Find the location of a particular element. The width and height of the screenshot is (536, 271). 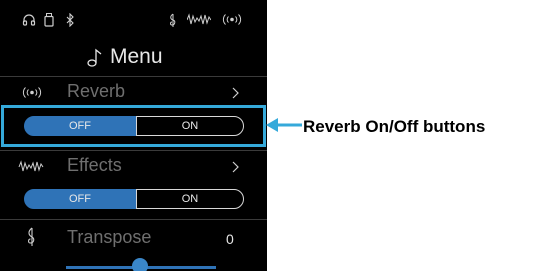

menu-row-label: Effects is located at coordinates (94, 165).